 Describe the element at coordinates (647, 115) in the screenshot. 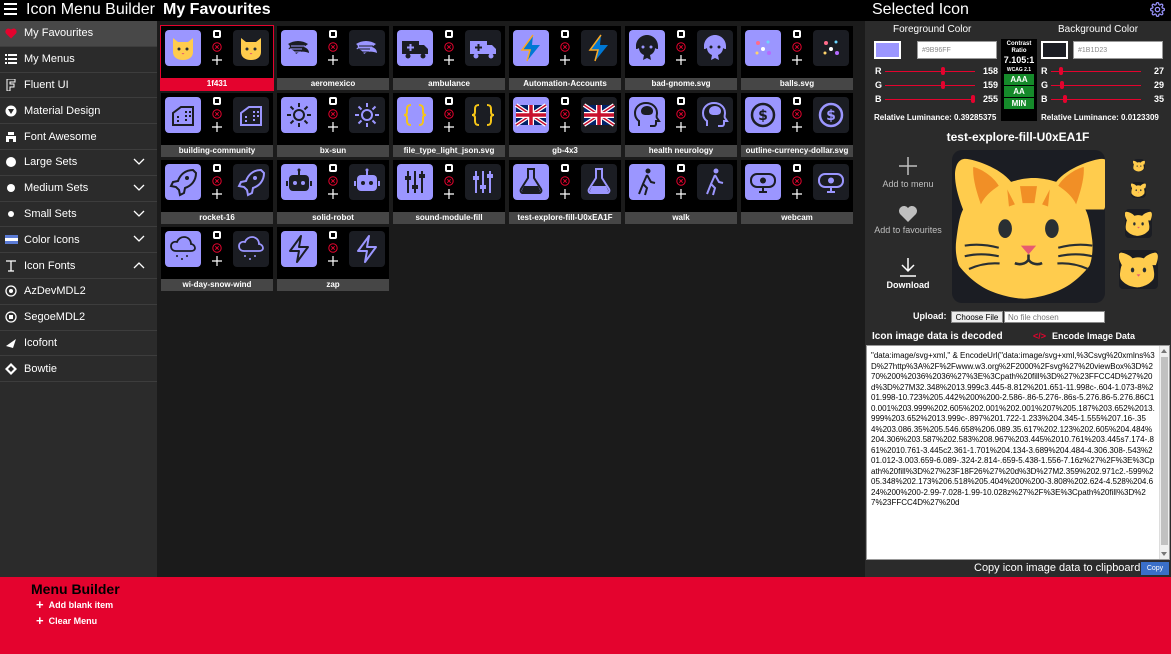

I see `head-brain-icon` at that location.